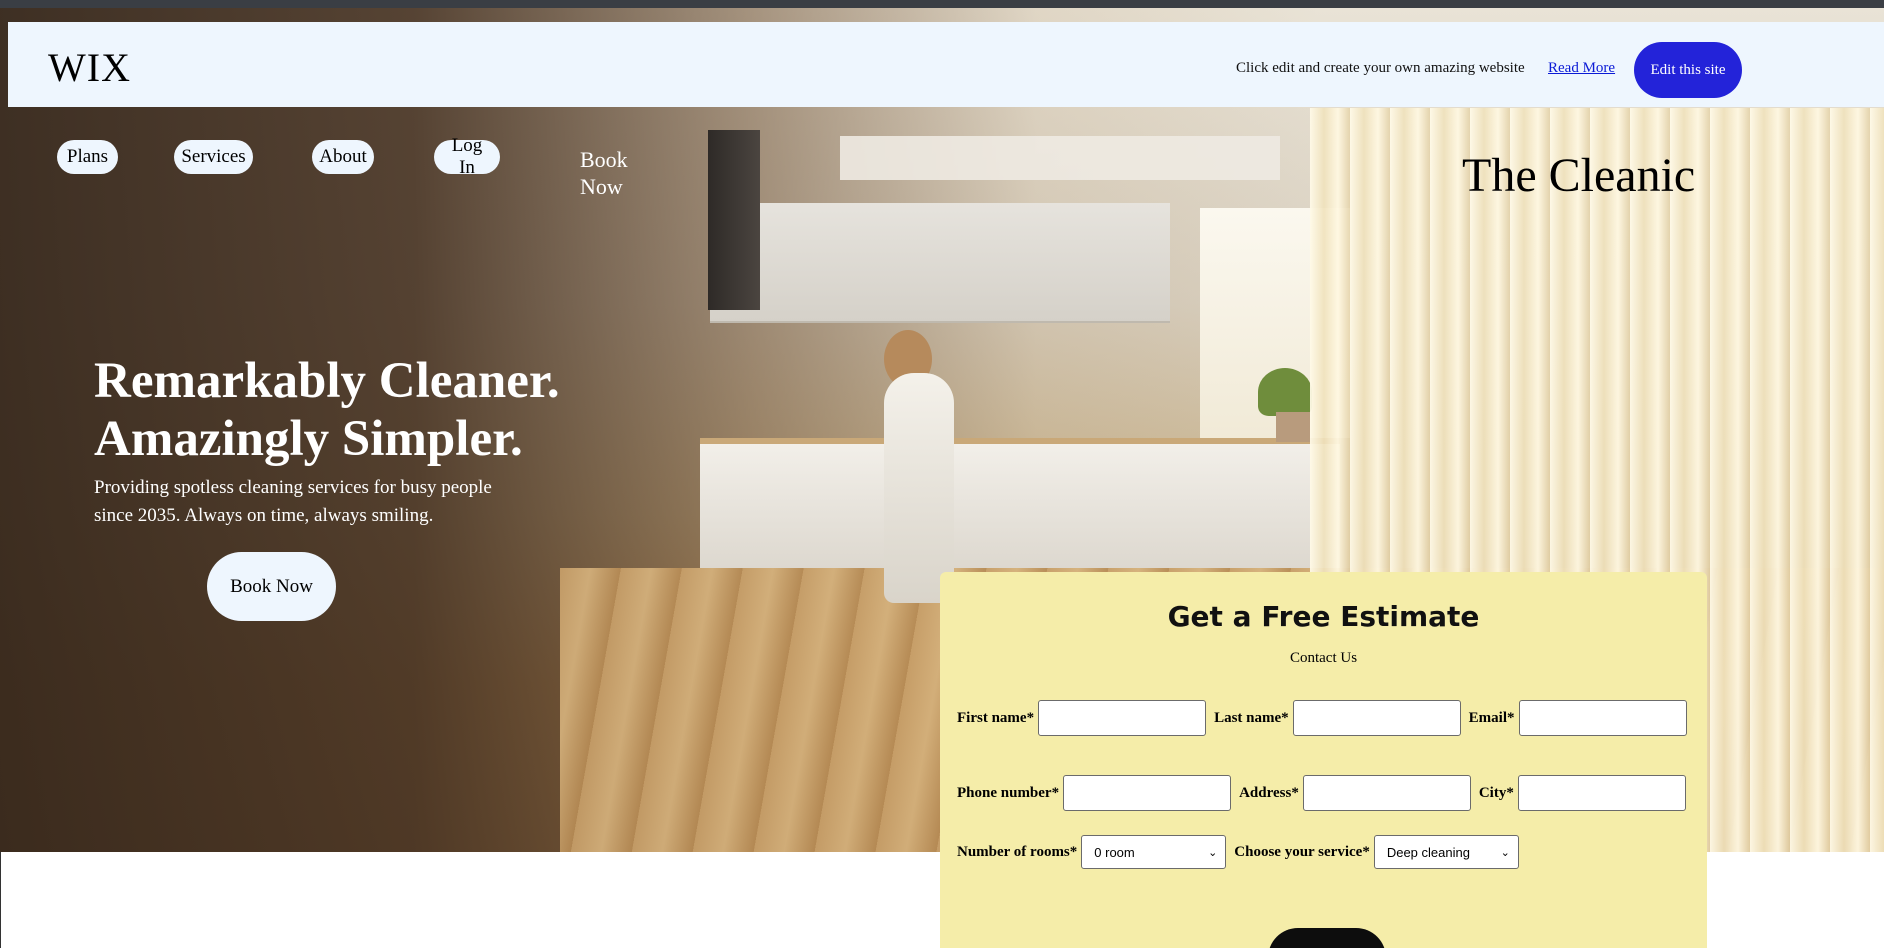 The width and height of the screenshot is (1884, 948). Describe the element at coordinates (308, 439) in the screenshot. I see `hero-title-line2: Amazingly Simpler.` at that location.